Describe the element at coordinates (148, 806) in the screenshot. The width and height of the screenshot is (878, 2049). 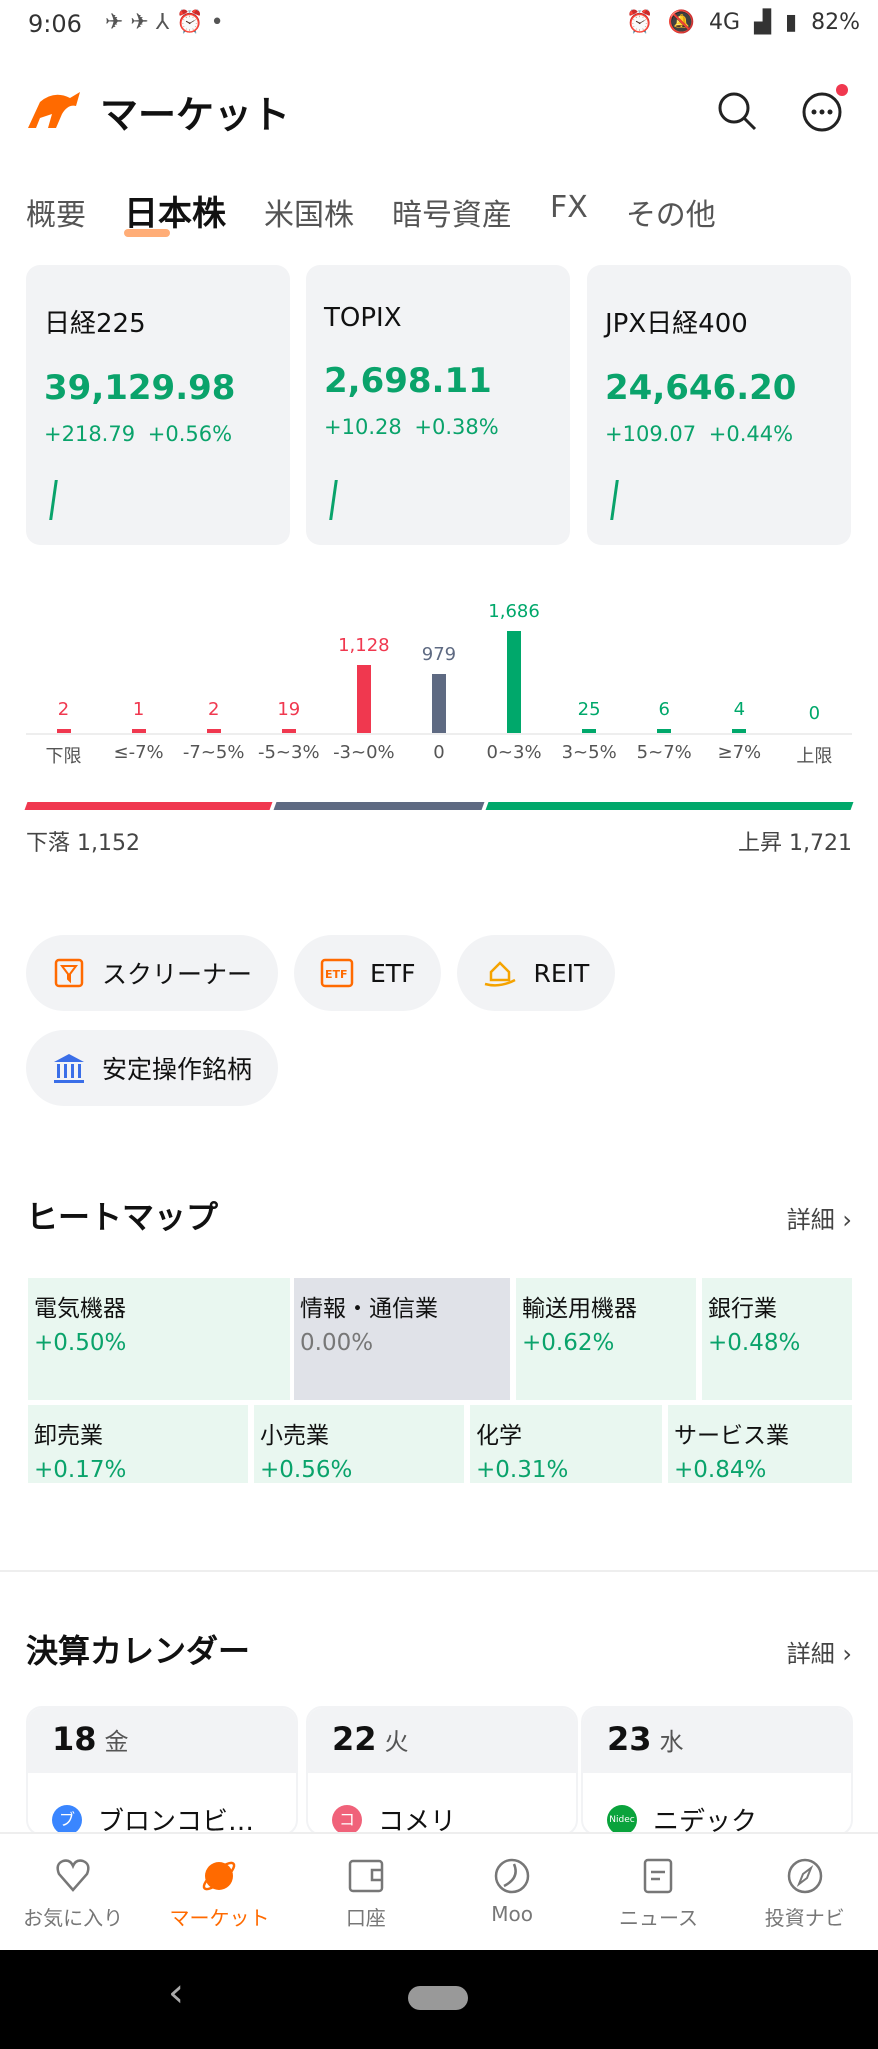
I see `fall-segment` at that location.